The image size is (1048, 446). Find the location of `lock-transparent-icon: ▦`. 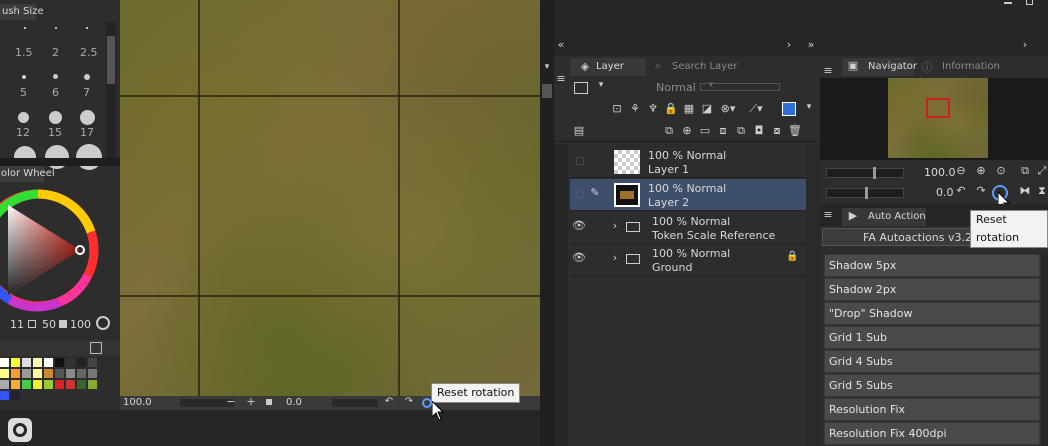

lock-transparent-icon: ▦ is located at coordinates (689, 108).